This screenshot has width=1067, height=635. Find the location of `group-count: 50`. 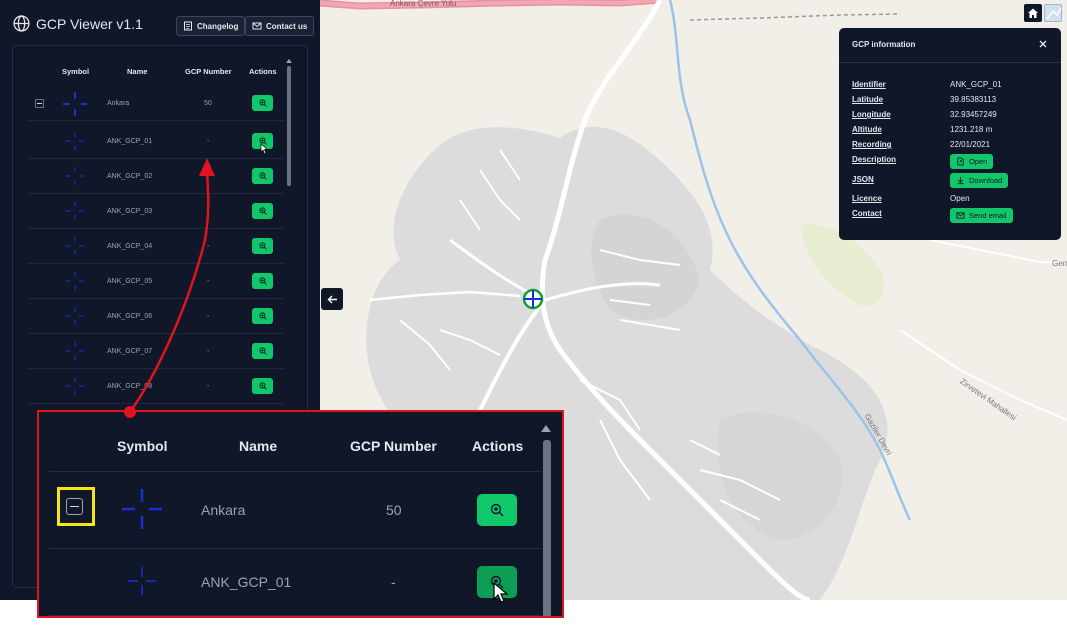

group-count: 50 is located at coordinates (208, 103).